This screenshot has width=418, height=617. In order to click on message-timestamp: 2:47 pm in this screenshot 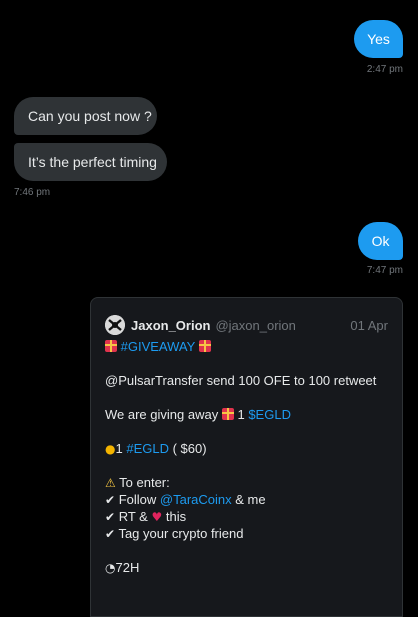, I will do `click(384, 69)`.